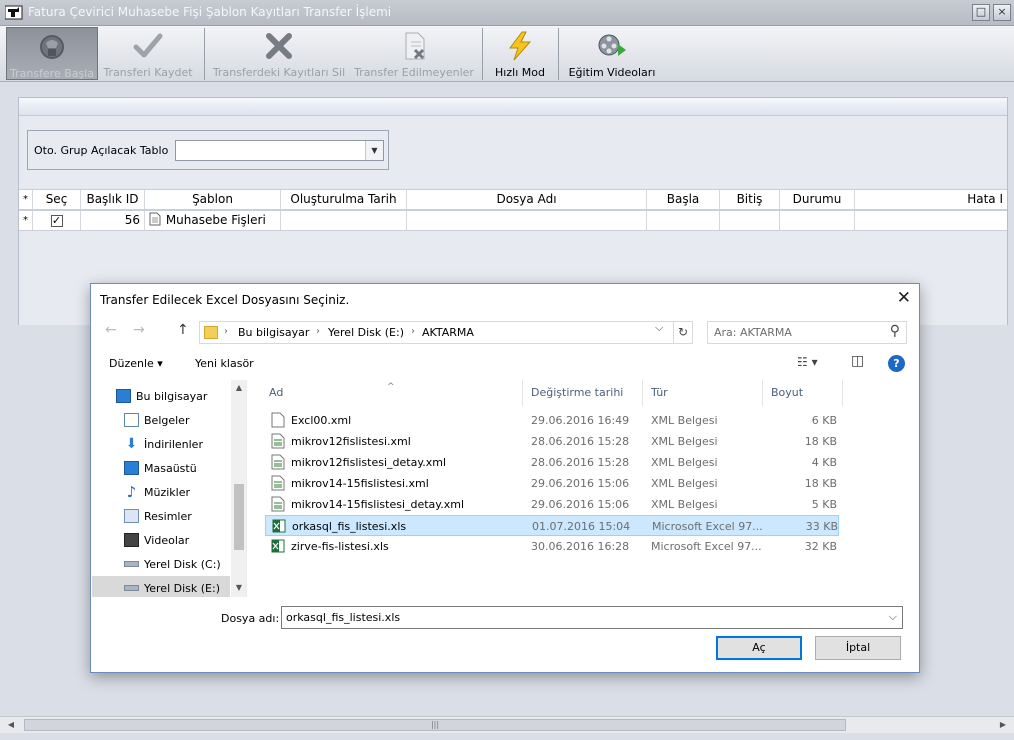 This screenshot has width=1014, height=740. Describe the element at coordinates (482, 54) in the screenshot. I see `toolbar-separator` at that location.